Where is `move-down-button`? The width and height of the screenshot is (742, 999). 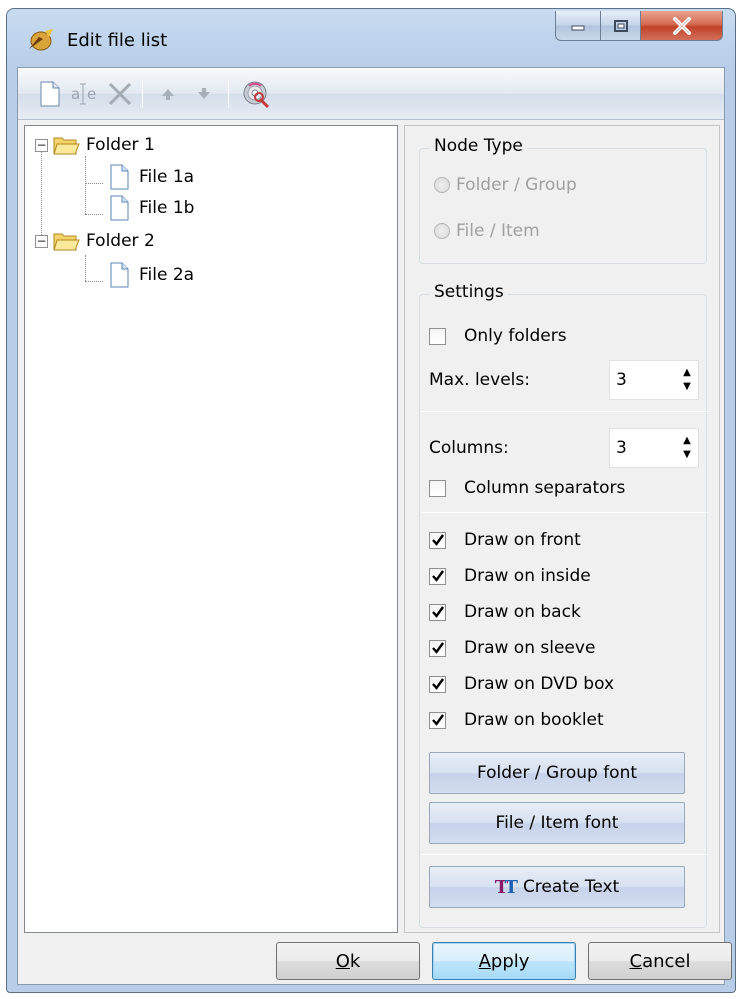
move-down-button is located at coordinates (204, 94).